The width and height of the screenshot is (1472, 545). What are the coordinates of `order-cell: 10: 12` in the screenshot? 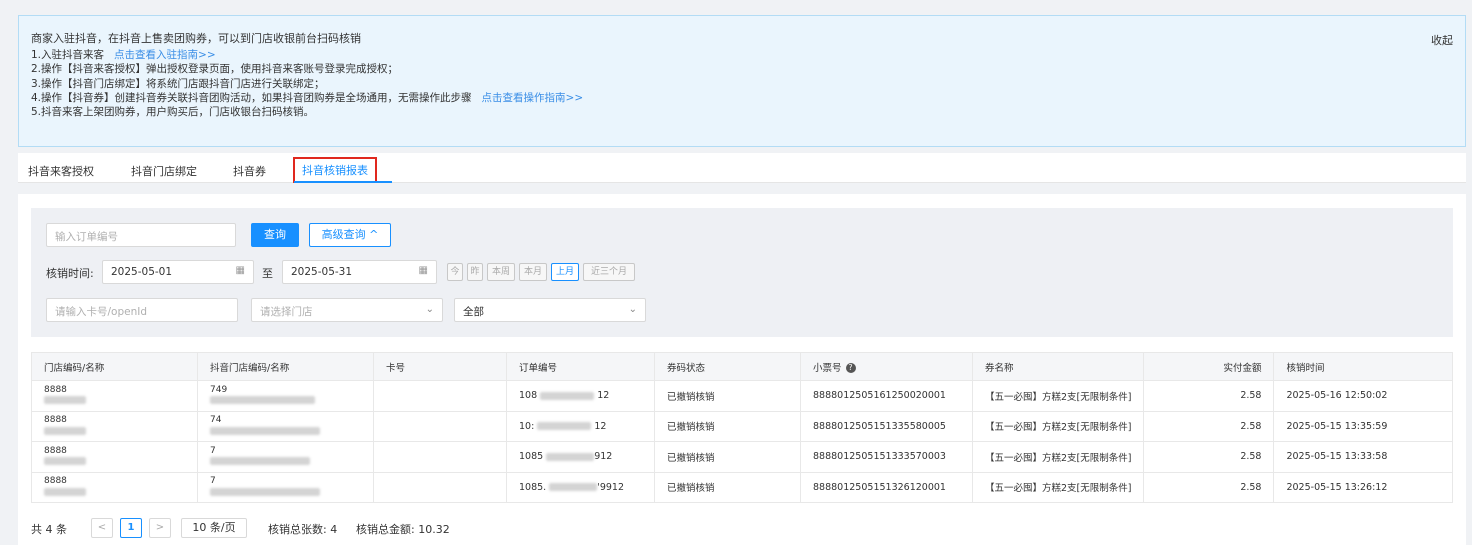 It's located at (580, 426).